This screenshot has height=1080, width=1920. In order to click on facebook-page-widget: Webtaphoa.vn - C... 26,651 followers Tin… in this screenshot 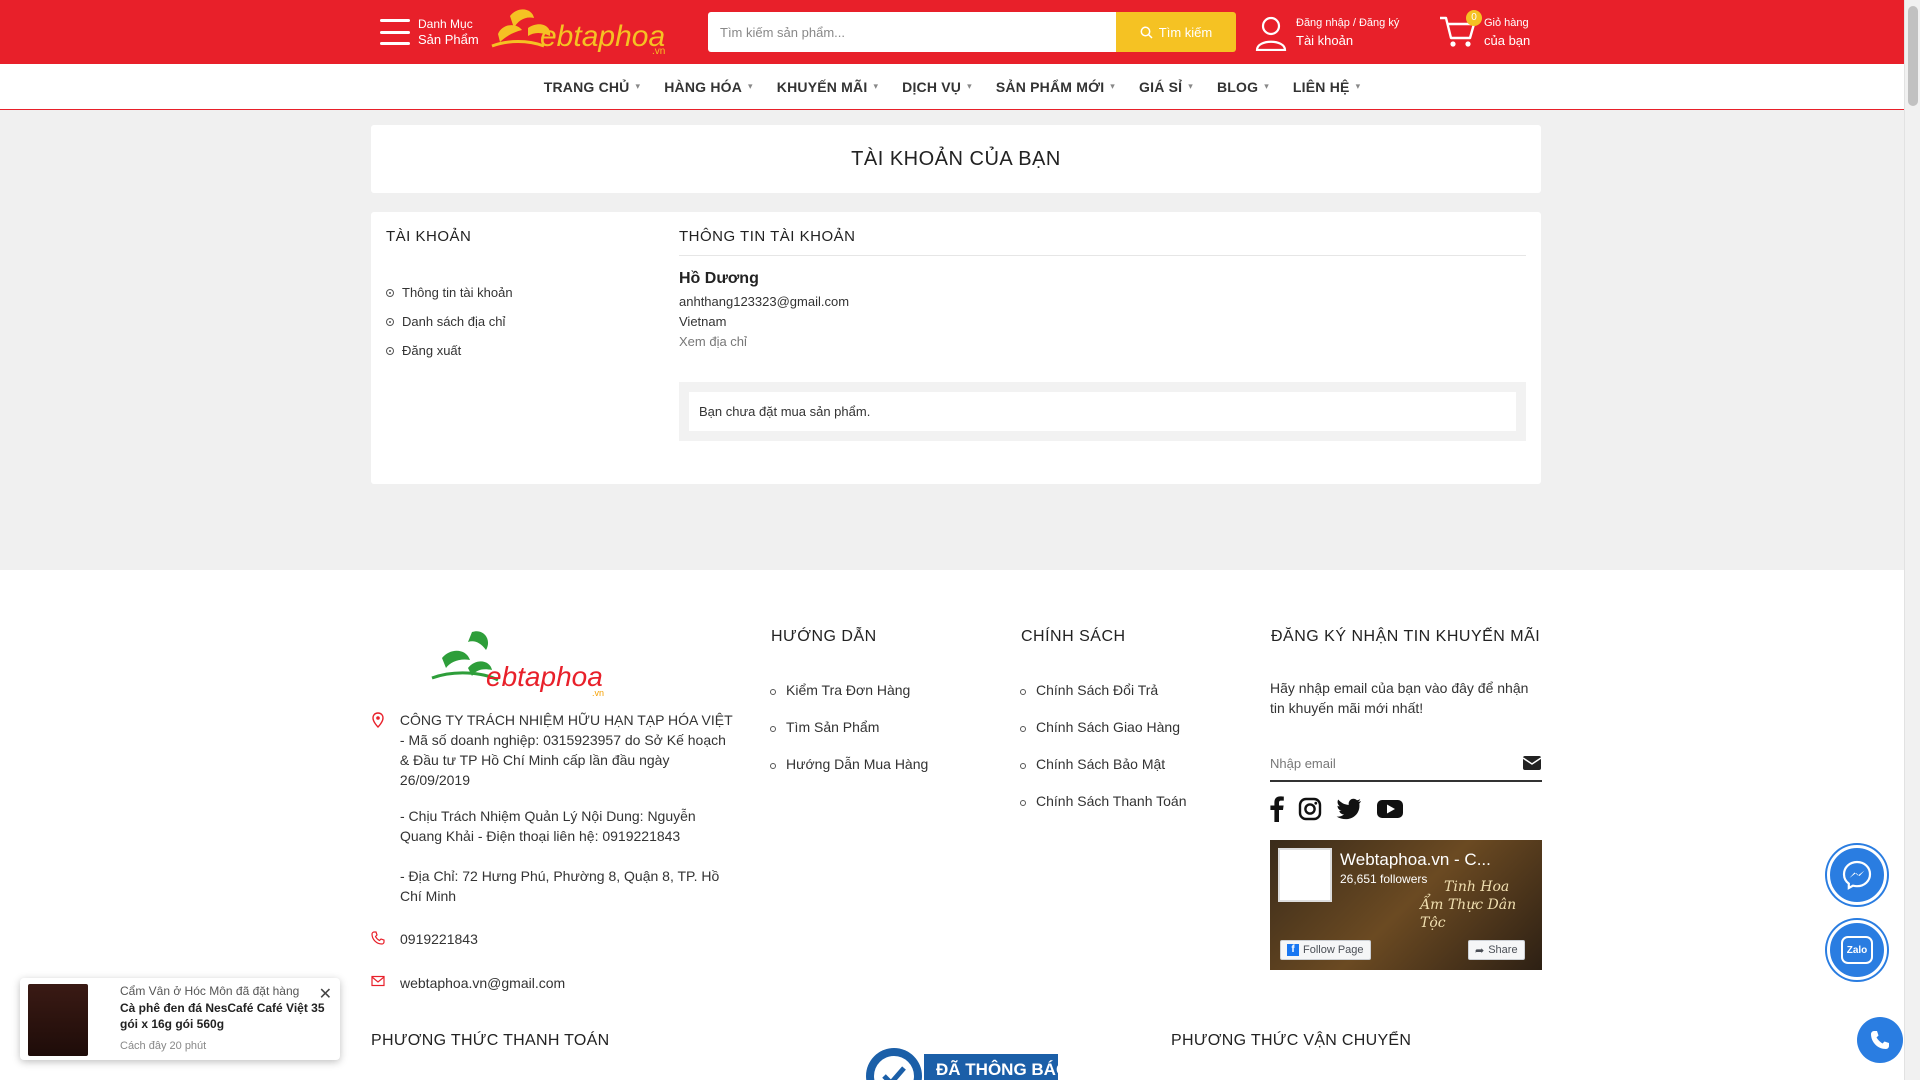, I will do `click(1406, 905)`.